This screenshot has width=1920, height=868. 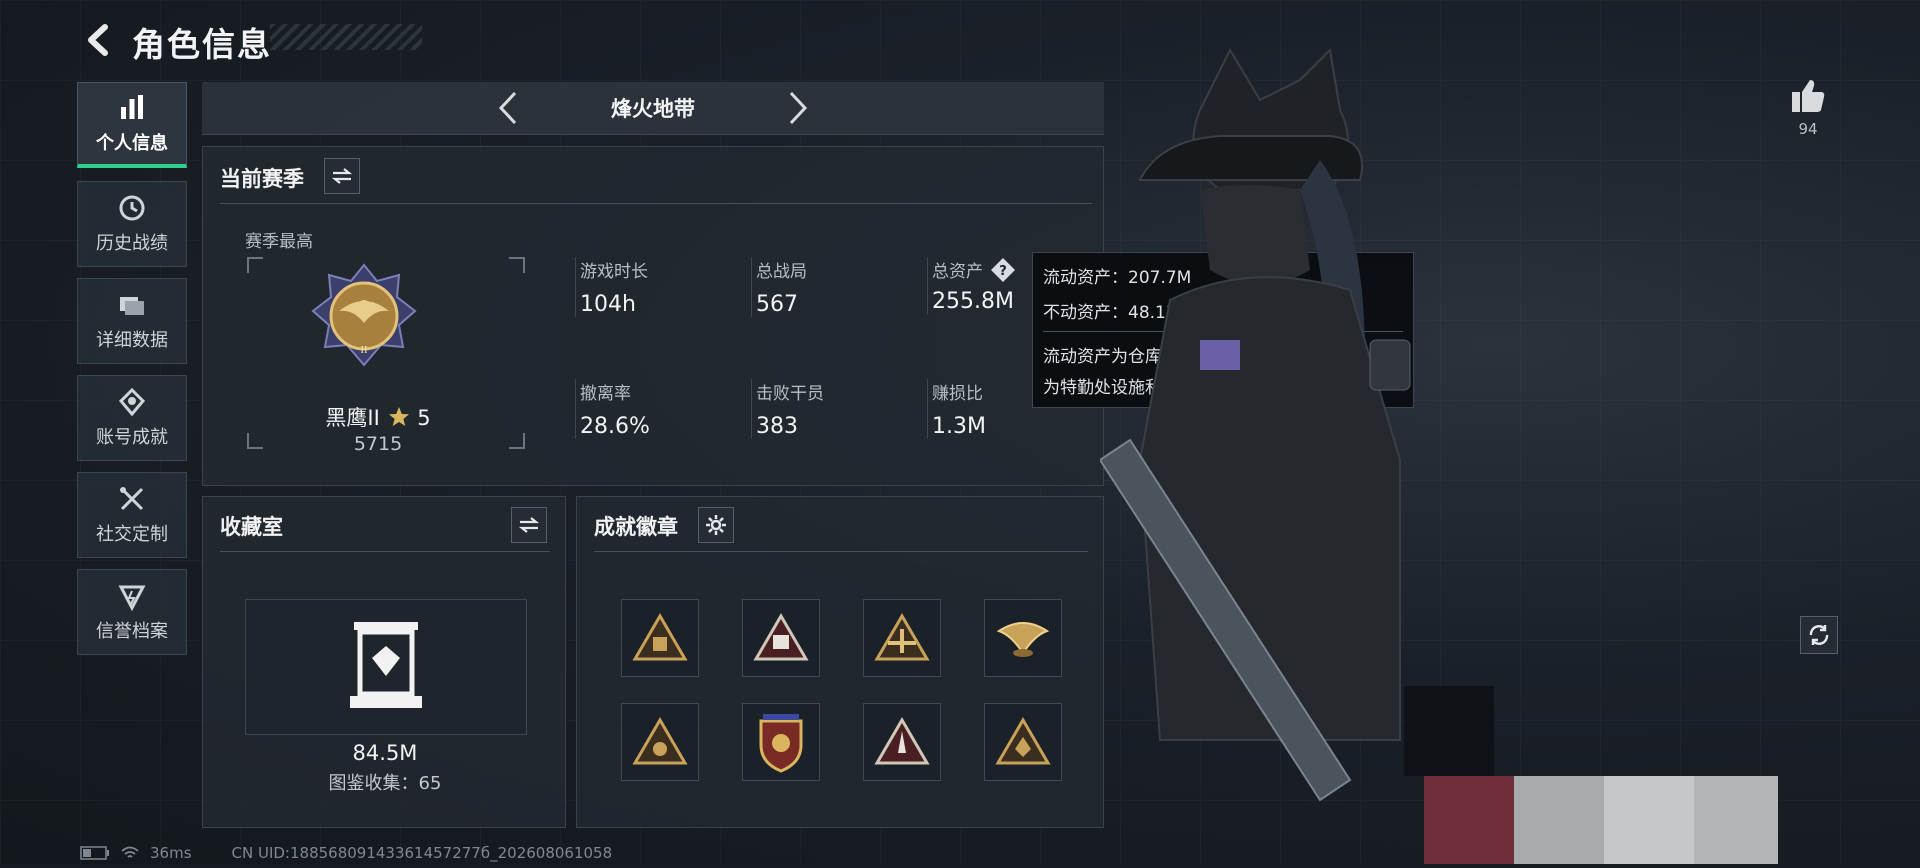 I want to click on mode-selector: 烽火地带, so click(x=653, y=108).